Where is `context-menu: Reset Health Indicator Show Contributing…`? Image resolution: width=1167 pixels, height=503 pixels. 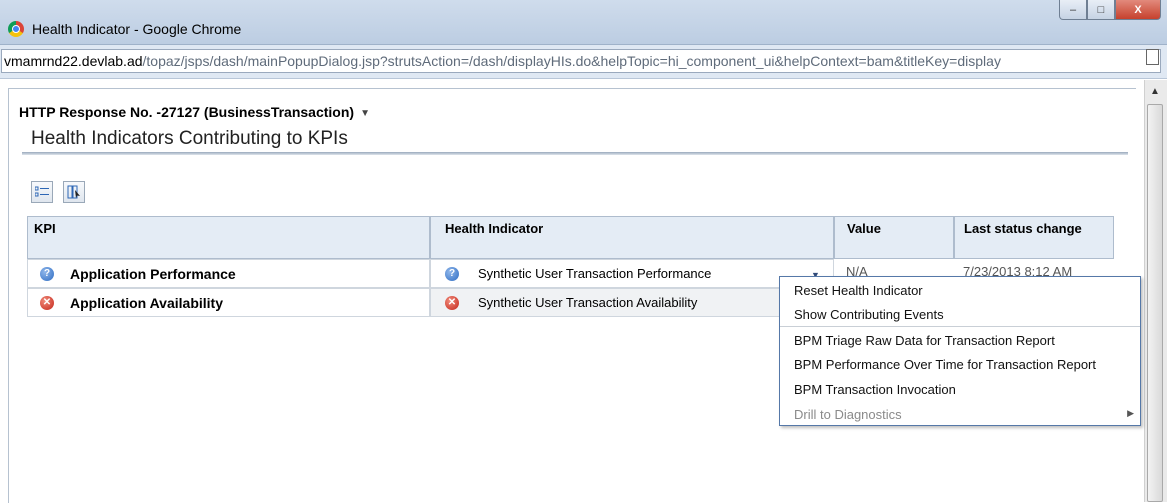 context-menu: Reset Health Indicator Show Contributing… is located at coordinates (960, 351).